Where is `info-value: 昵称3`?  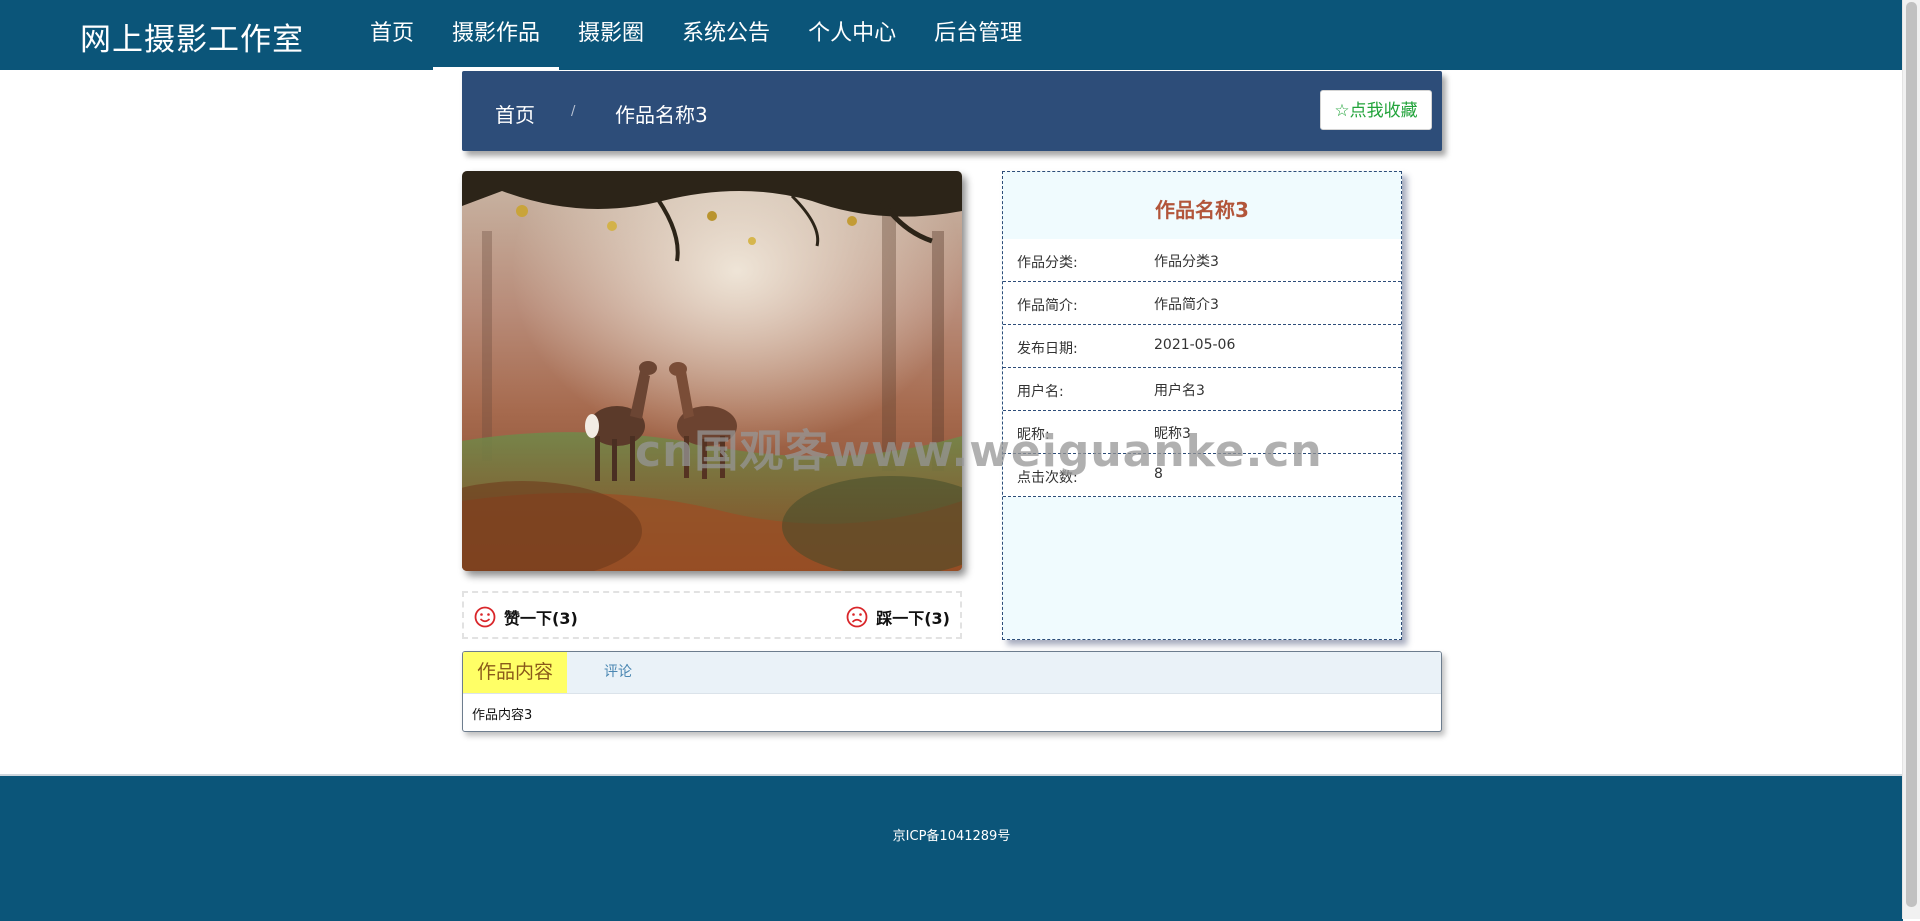 info-value: 昵称3 is located at coordinates (1172, 434).